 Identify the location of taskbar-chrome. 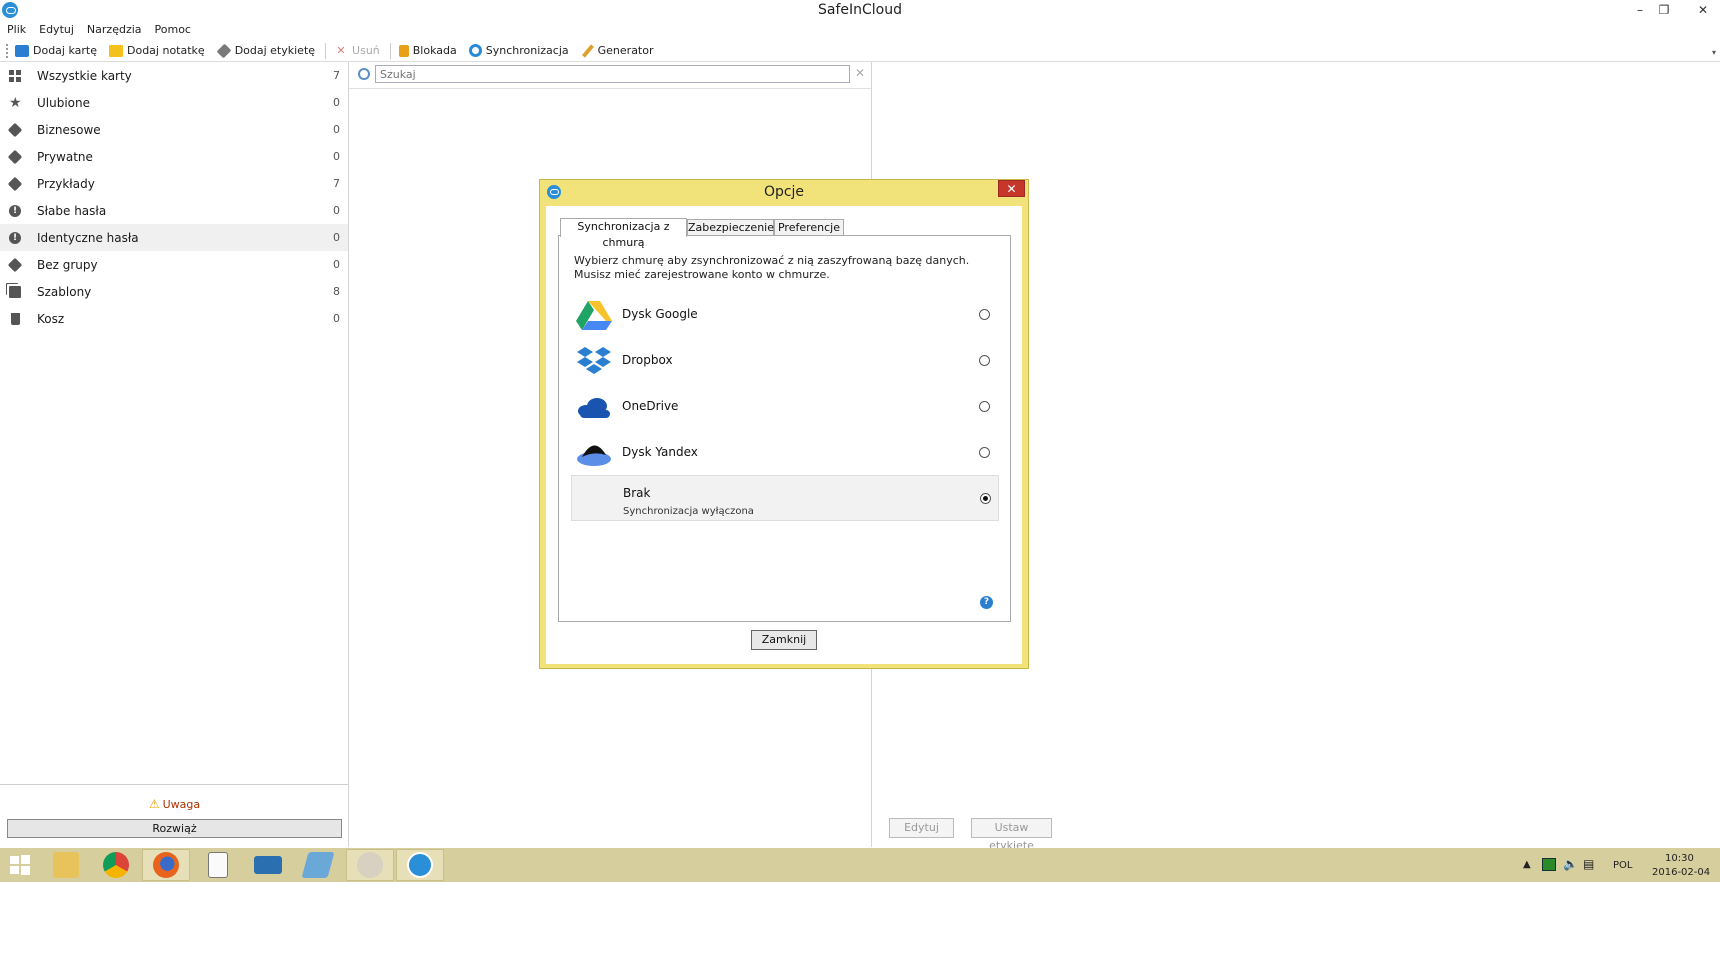
(116, 865).